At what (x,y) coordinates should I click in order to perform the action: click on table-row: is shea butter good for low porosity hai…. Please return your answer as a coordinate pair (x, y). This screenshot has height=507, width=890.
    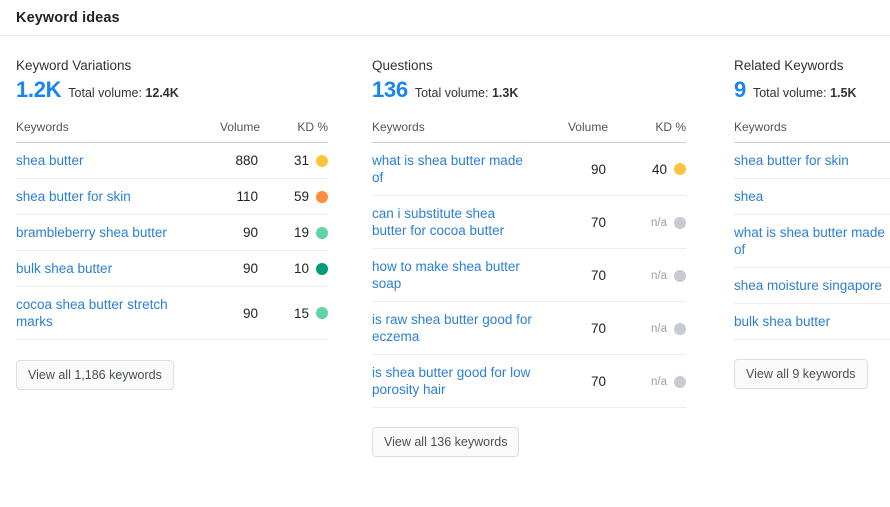
    Looking at the image, I should click on (529, 381).